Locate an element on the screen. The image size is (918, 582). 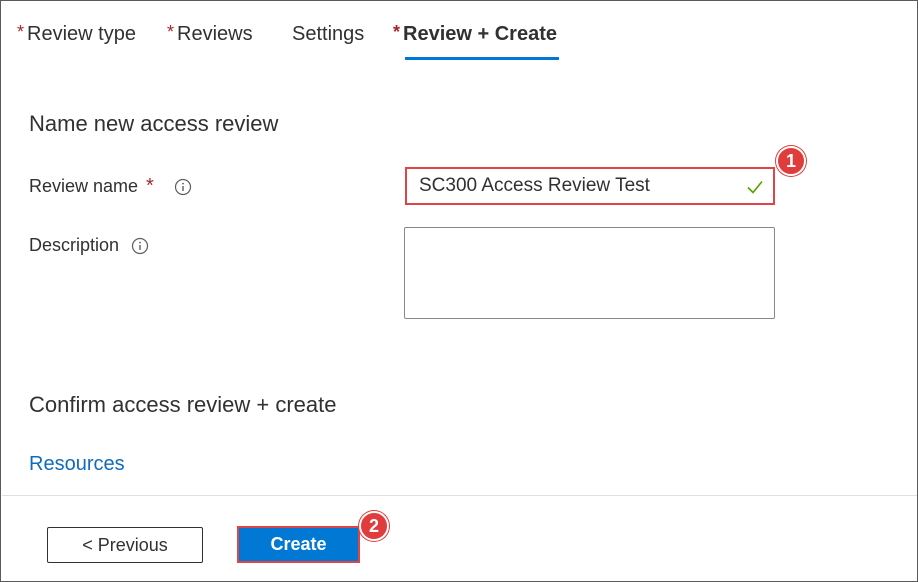
description-field is located at coordinates (589, 273).